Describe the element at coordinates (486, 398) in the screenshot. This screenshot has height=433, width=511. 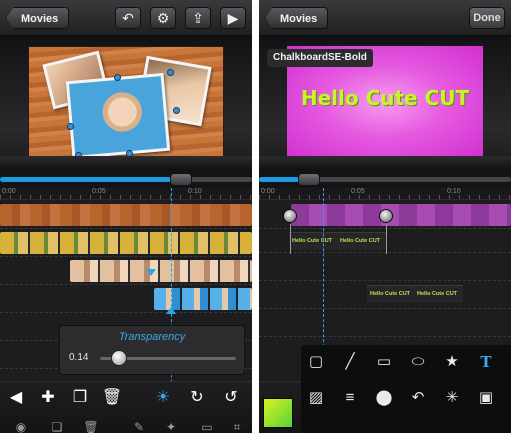
I see `save-icon: ▣` at that location.